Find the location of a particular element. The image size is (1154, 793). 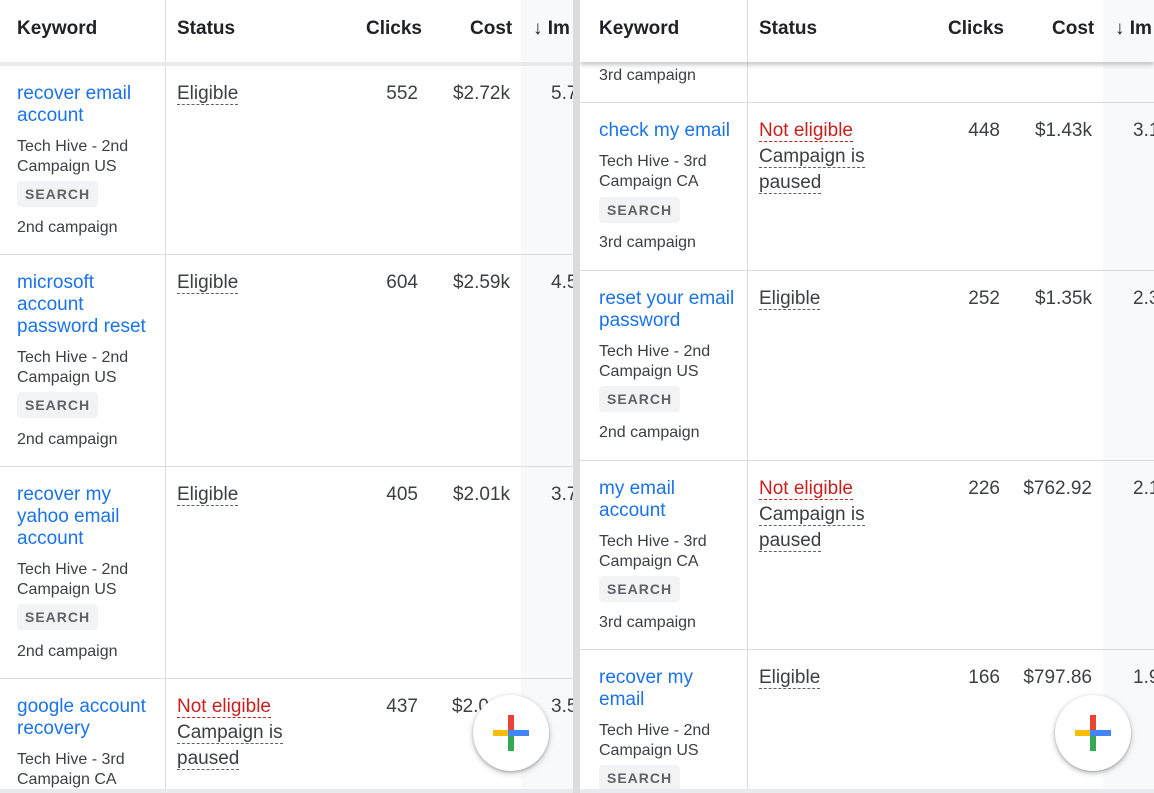

keyword-link: microsoft account password reset is located at coordinates (87, 305).